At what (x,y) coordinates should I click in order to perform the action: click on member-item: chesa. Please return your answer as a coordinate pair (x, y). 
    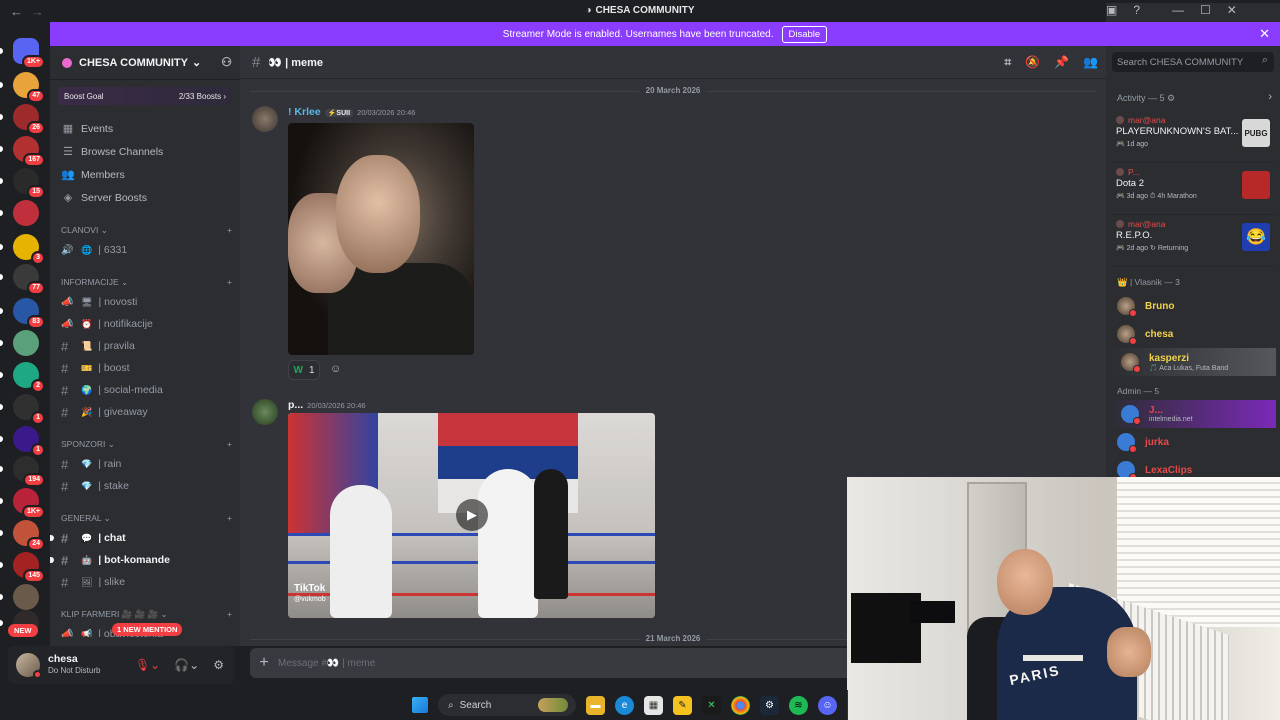
    Looking at the image, I should click on (1193, 334).